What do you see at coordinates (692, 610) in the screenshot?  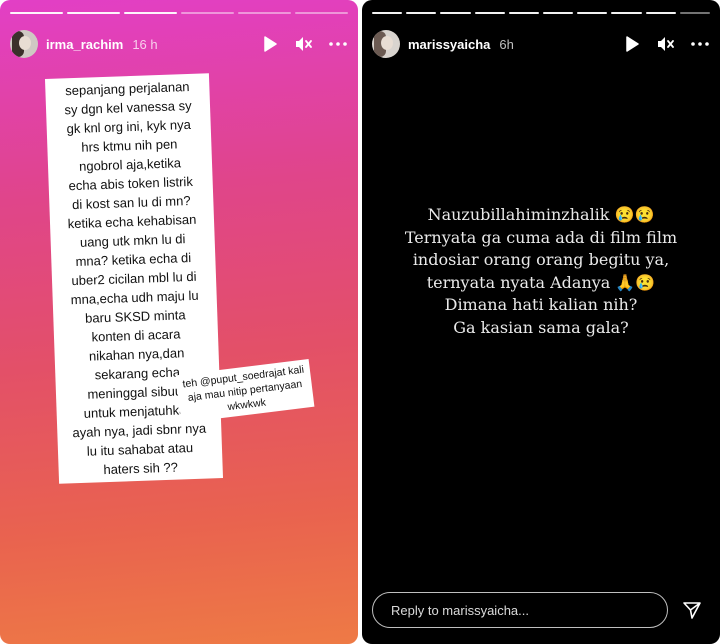 I see `send-icon` at bounding box center [692, 610].